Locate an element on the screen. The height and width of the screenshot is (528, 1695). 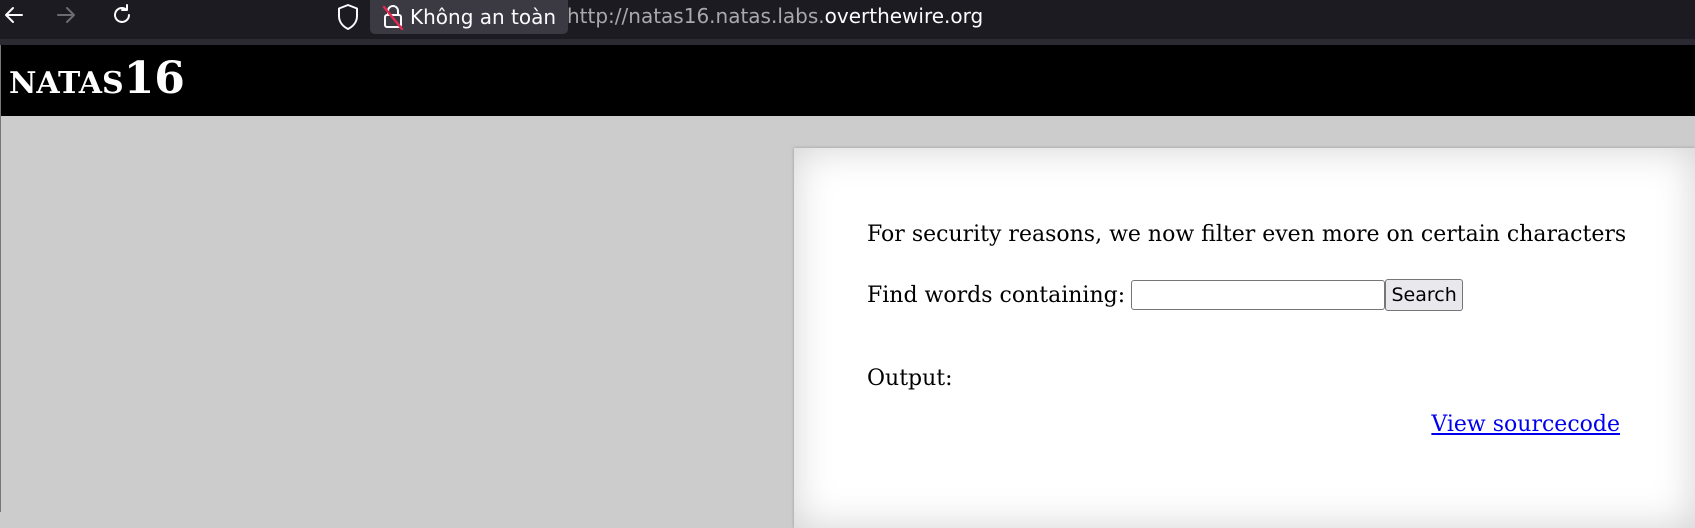
url-prefix: http://natas16.natas.labs. is located at coordinates (696, 16).